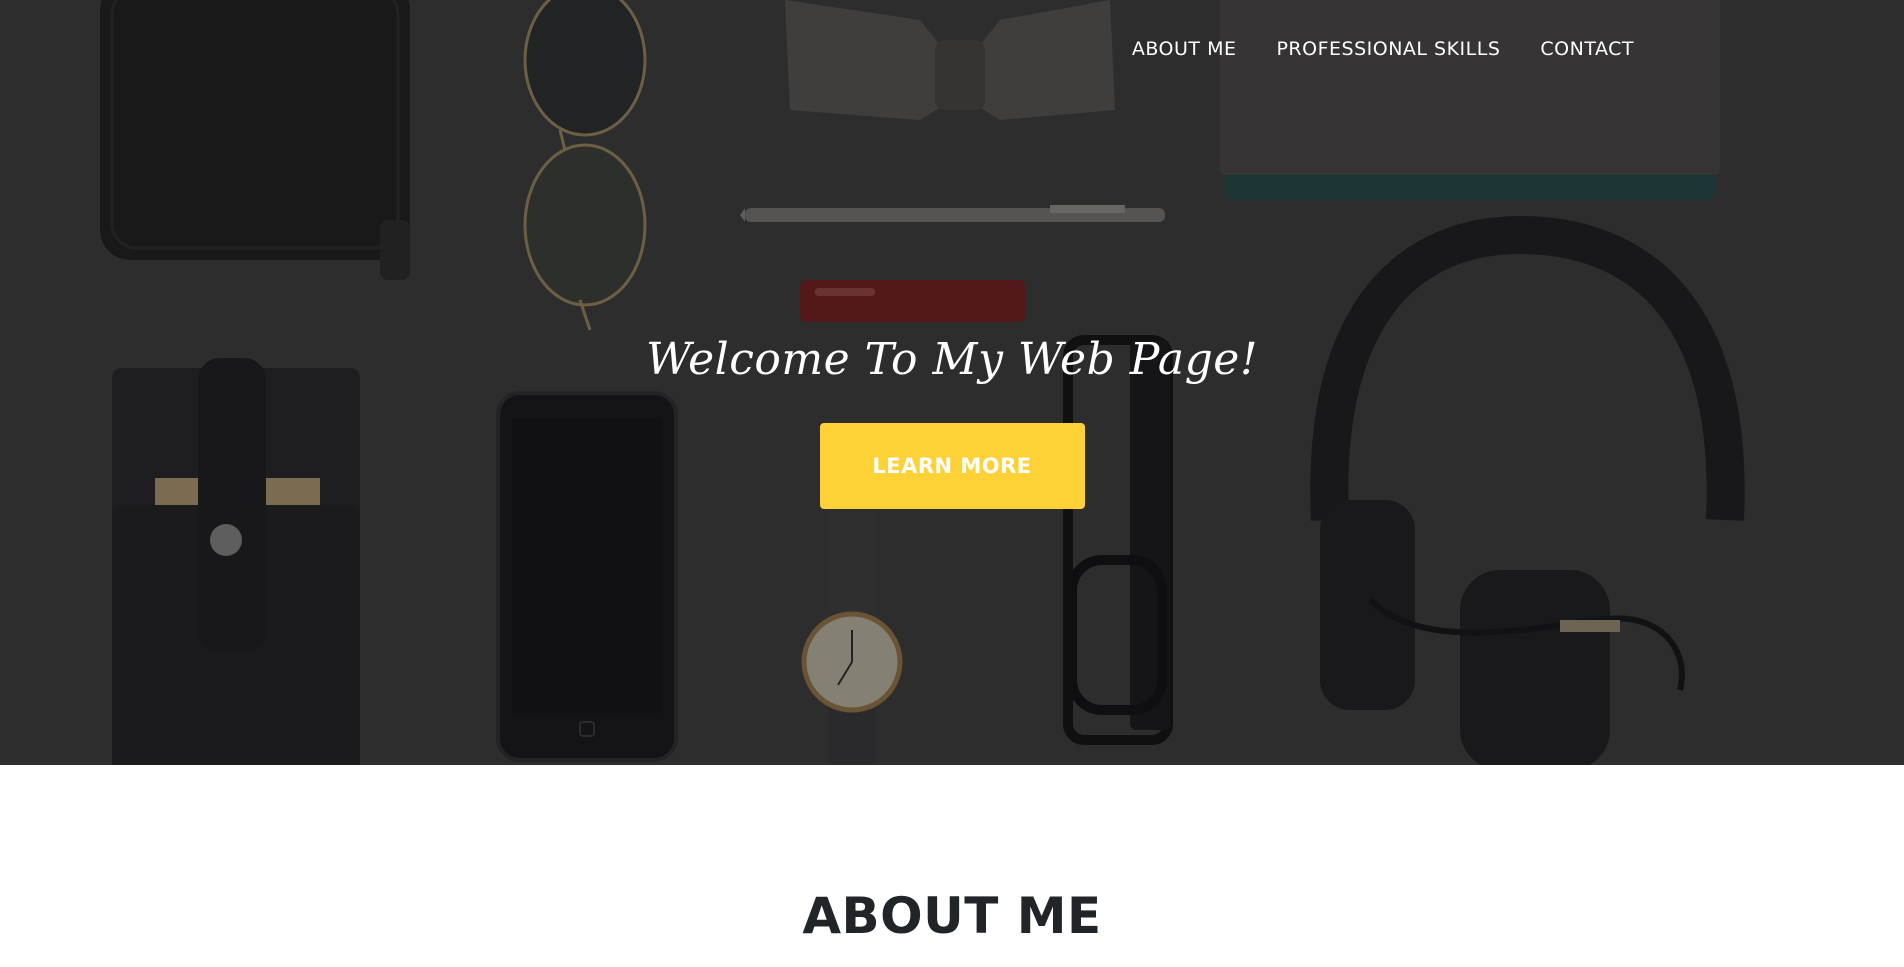  Describe the element at coordinates (951, 359) in the screenshot. I see `hero-title: Welcome To My Web Page!` at that location.